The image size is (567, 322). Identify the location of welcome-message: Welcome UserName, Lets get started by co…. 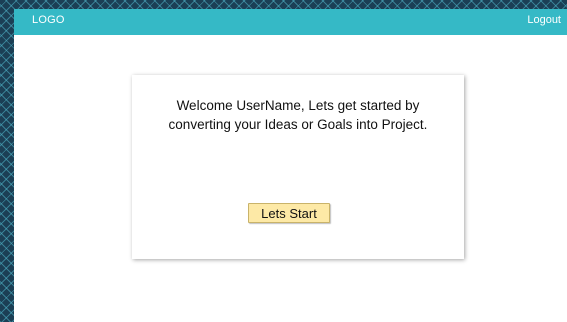
(298, 115).